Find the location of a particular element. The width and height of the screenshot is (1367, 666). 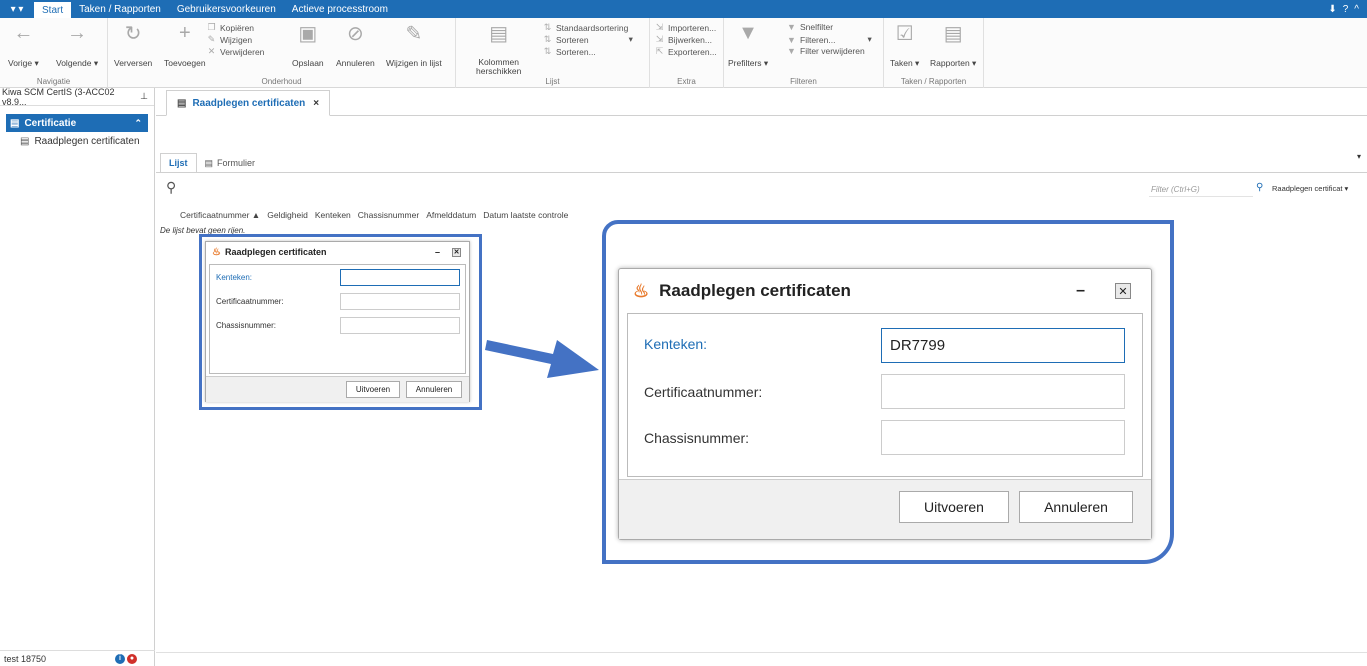

edit-list-icon: ✎ is located at coordinates (414, 33).